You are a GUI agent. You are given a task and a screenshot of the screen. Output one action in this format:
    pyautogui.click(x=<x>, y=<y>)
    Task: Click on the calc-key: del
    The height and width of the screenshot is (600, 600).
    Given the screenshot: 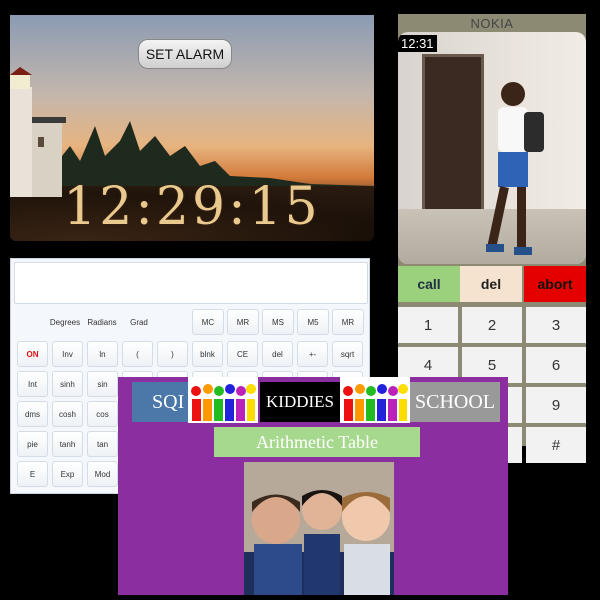 What is the action you would take?
    pyautogui.click(x=277, y=354)
    